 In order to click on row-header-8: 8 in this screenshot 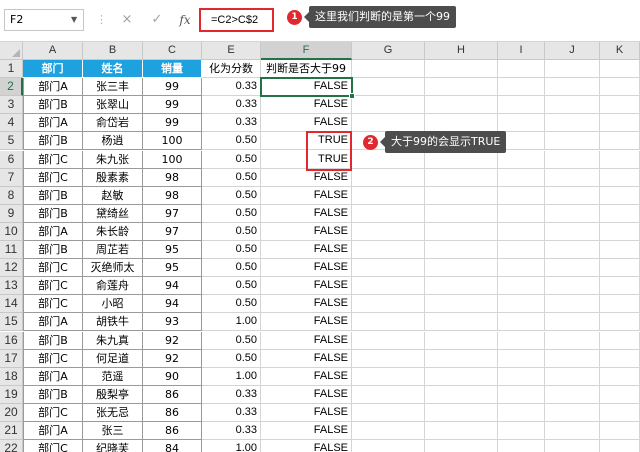, I will do `click(11, 195)`.